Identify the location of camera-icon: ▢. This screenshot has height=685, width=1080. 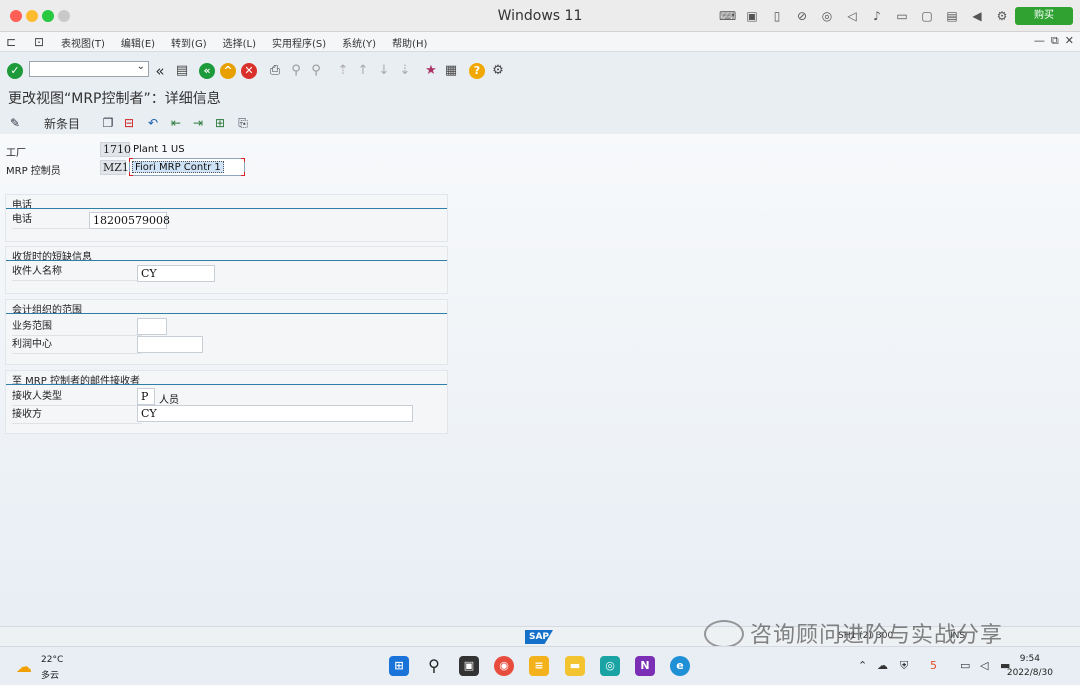
(927, 16).